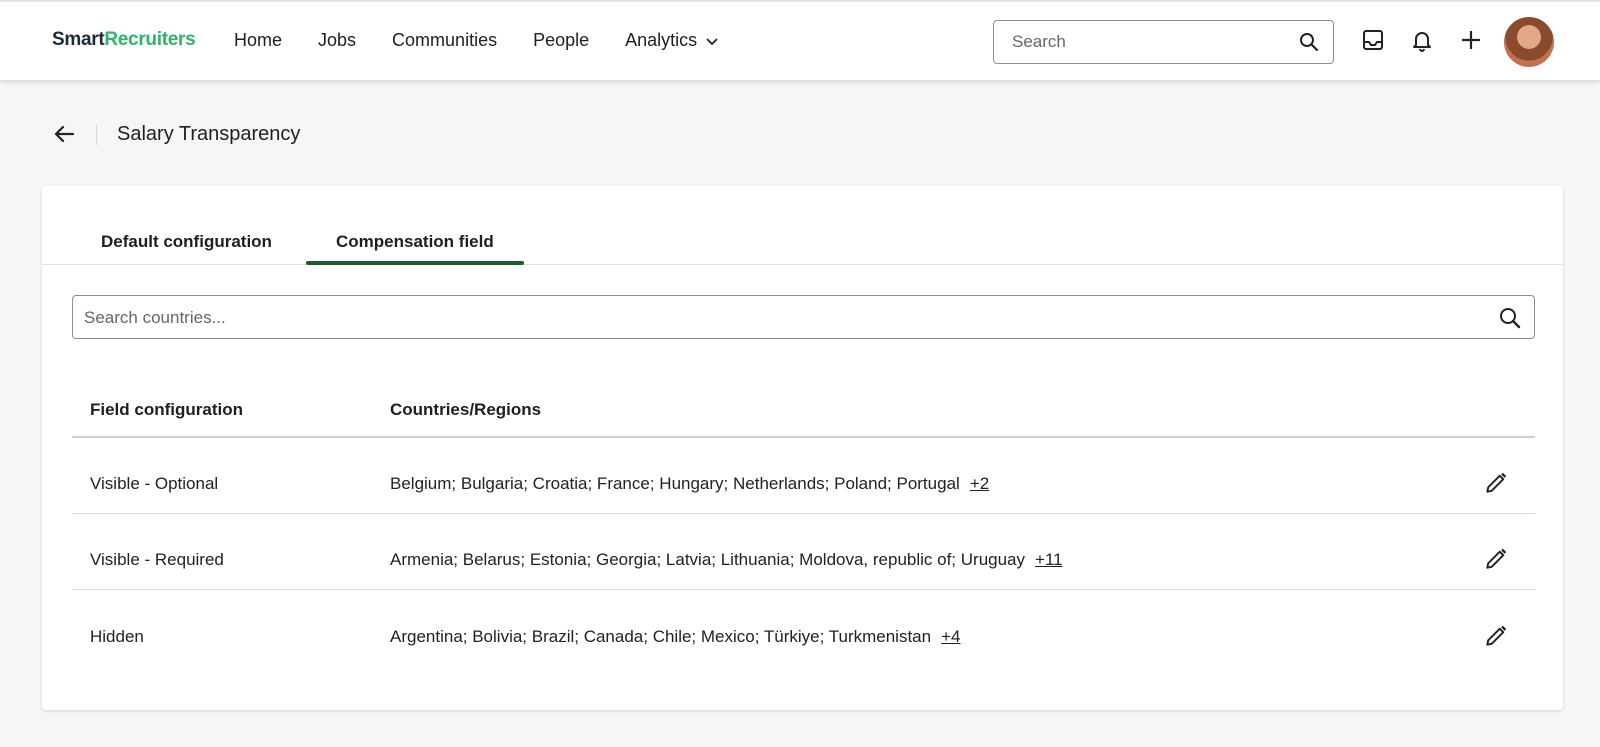  Describe the element at coordinates (154, 483) in the screenshot. I see `row-config: Visible - Optional` at that location.